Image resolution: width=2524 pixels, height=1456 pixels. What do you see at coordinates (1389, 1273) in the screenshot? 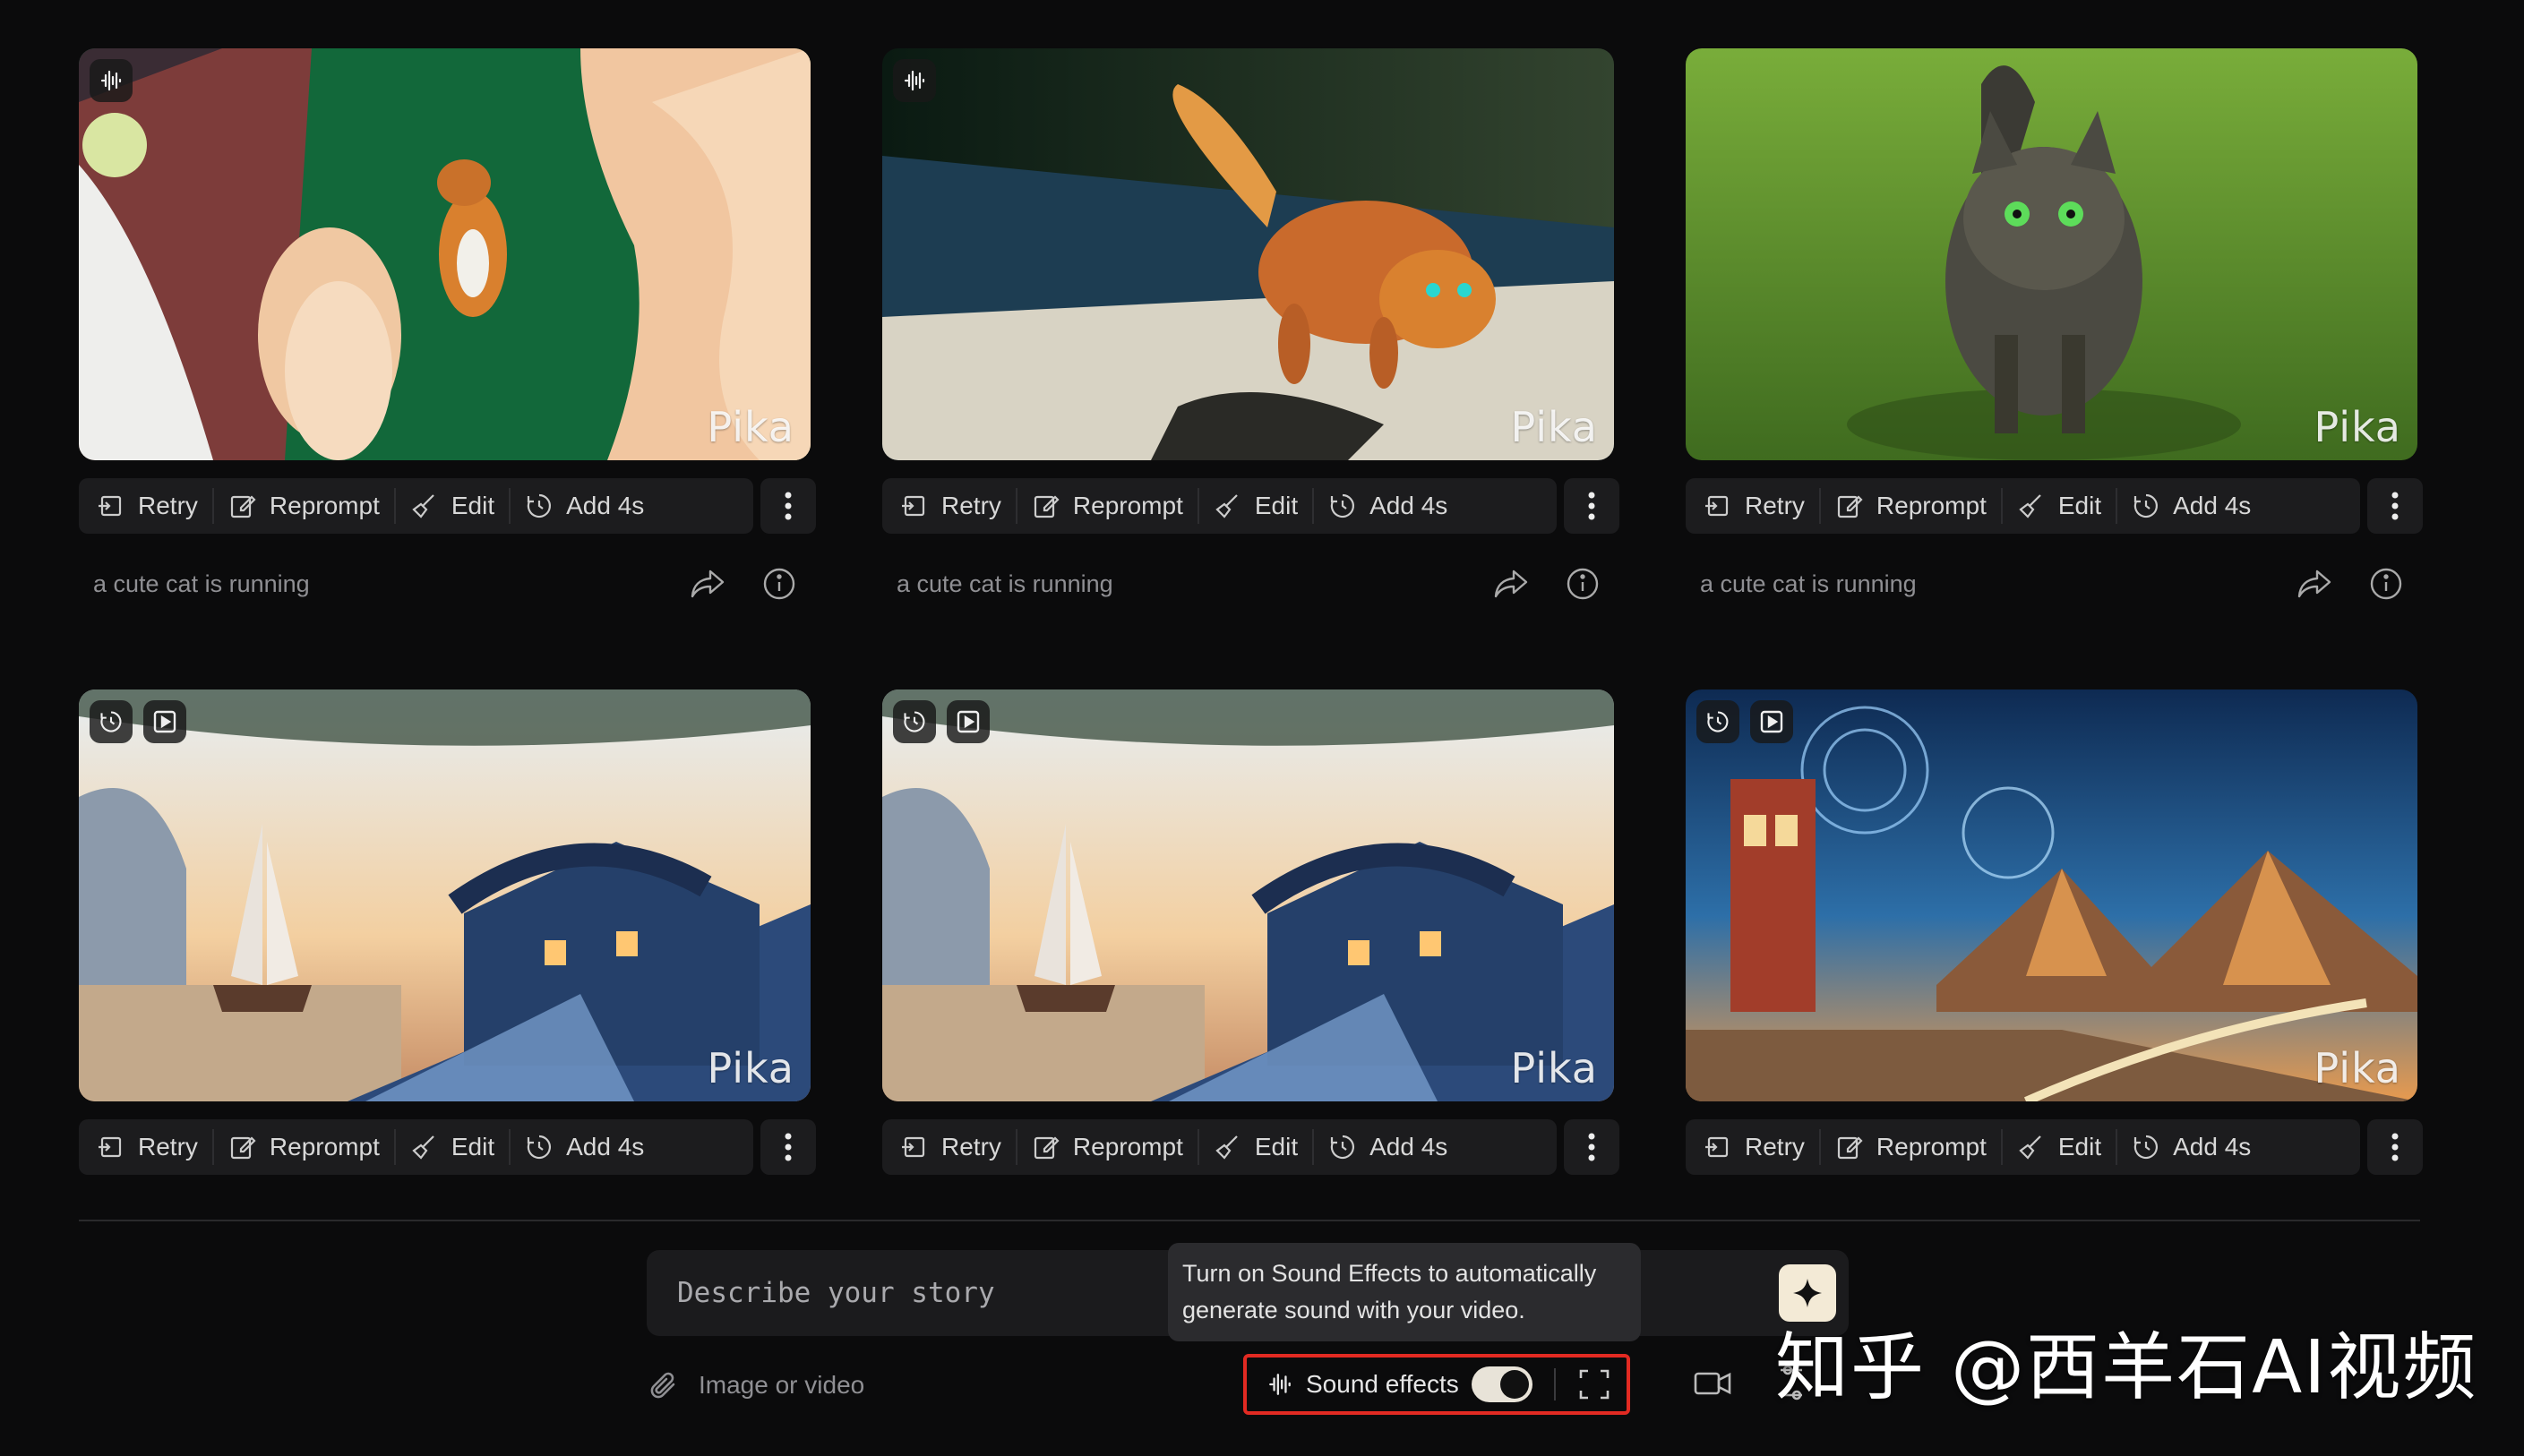
I see `tooltip-line-1: Turn on Sound Effects to automatically` at bounding box center [1389, 1273].